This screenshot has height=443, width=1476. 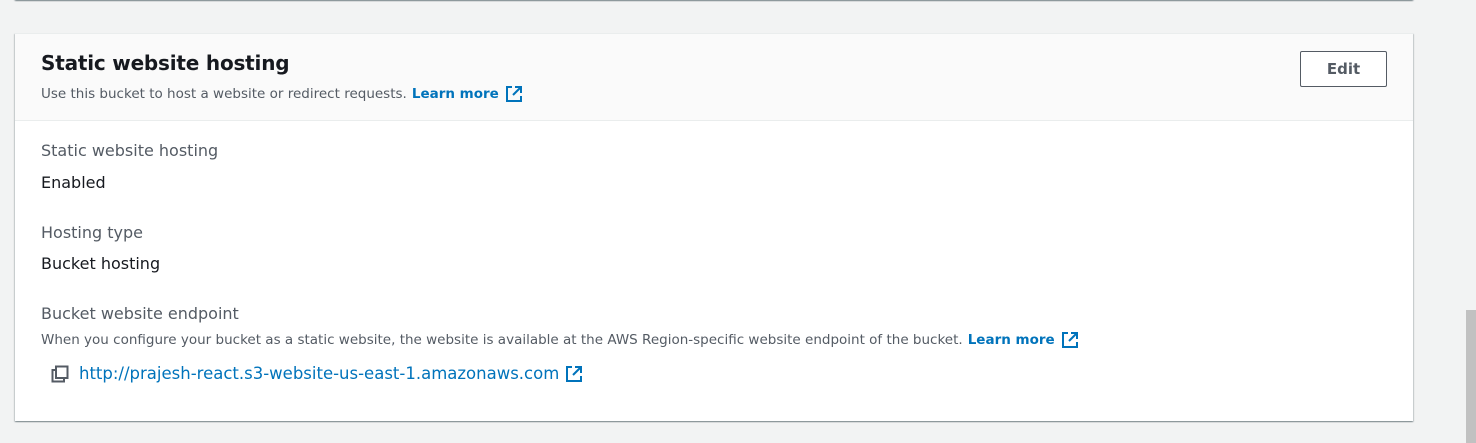 I want to click on hosting-type-label: Hosting type, so click(x=92, y=232).